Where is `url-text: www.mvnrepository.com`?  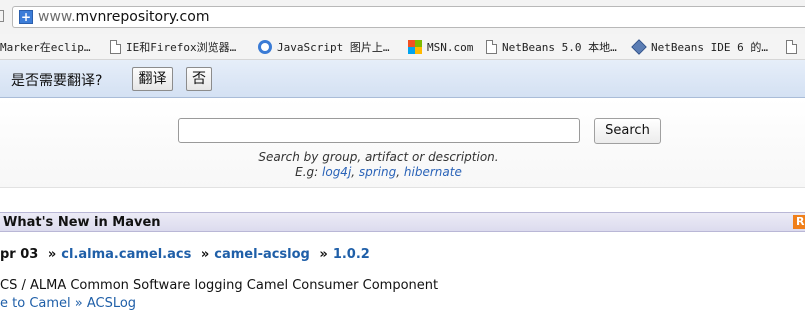
url-text: www.mvnrepository.com is located at coordinates (123, 17).